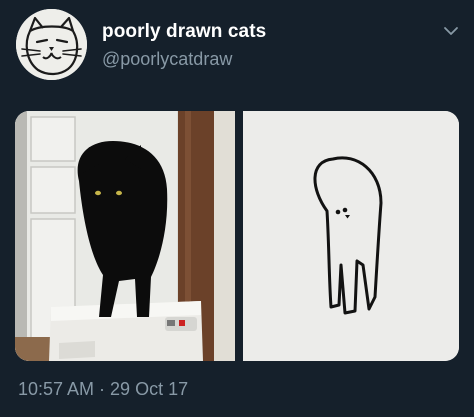  Describe the element at coordinates (103, 389) in the screenshot. I see `timestamp: 10:57 AM · 29 Oct 17` at that location.